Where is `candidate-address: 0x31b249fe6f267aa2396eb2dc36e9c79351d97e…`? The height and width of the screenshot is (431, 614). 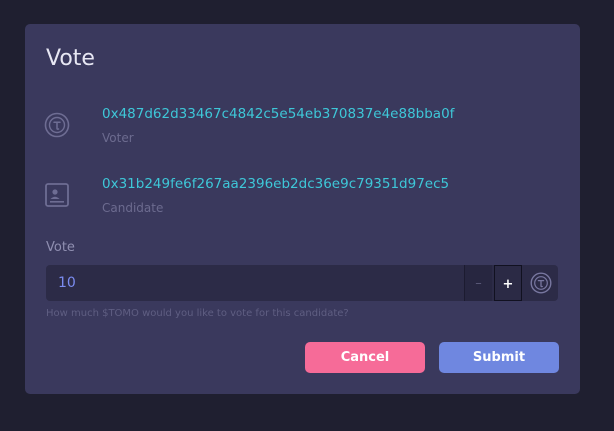 candidate-address: 0x31b249fe6f267aa2396eb2dc36e9c79351d97e… is located at coordinates (276, 184).